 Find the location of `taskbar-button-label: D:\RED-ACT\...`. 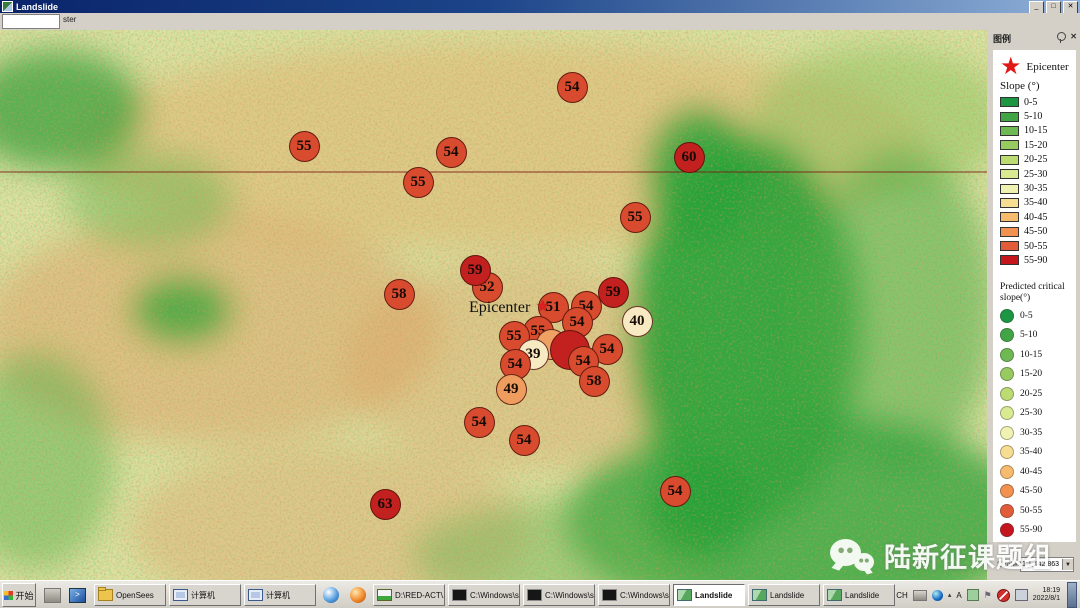

taskbar-button-label: D:\RED-ACT\... is located at coordinates (420, 595).